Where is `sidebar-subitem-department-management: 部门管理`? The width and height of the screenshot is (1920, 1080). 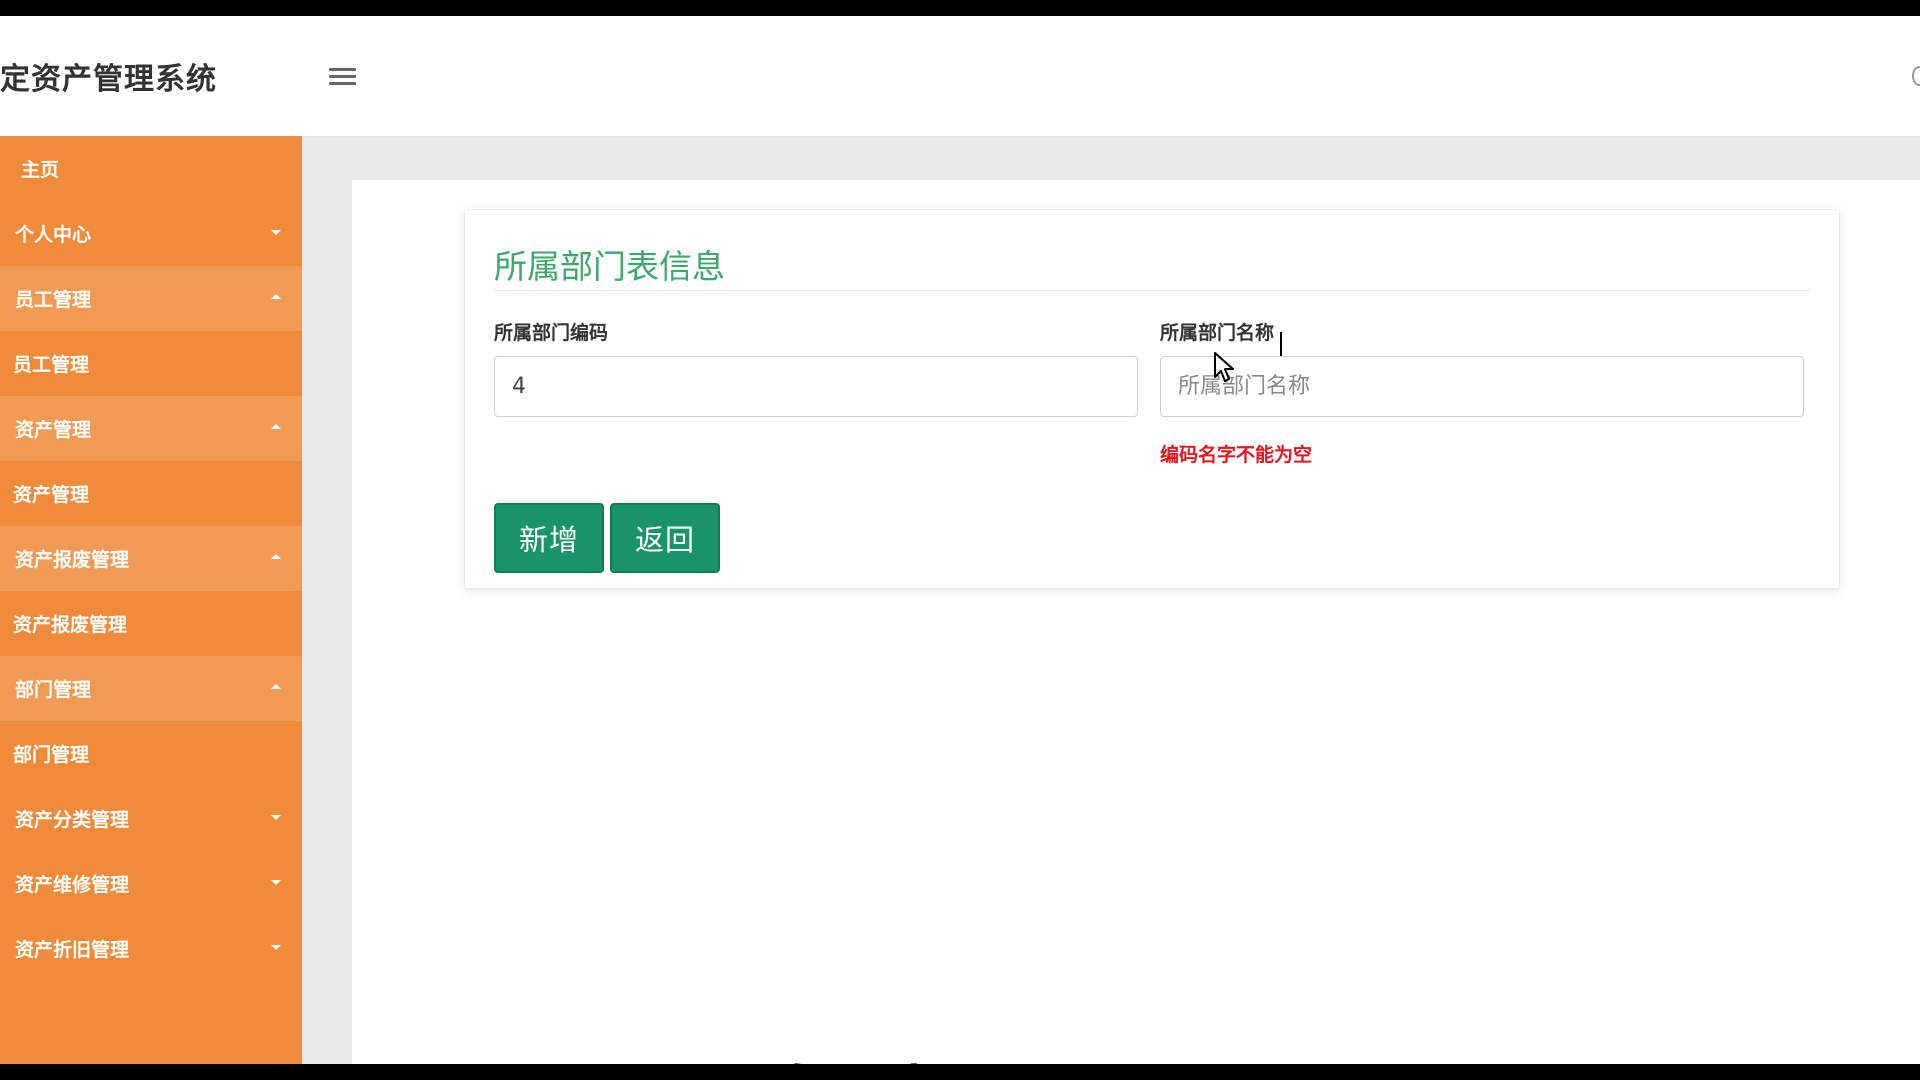 sidebar-subitem-department-management: 部门管理 is located at coordinates (151, 753).